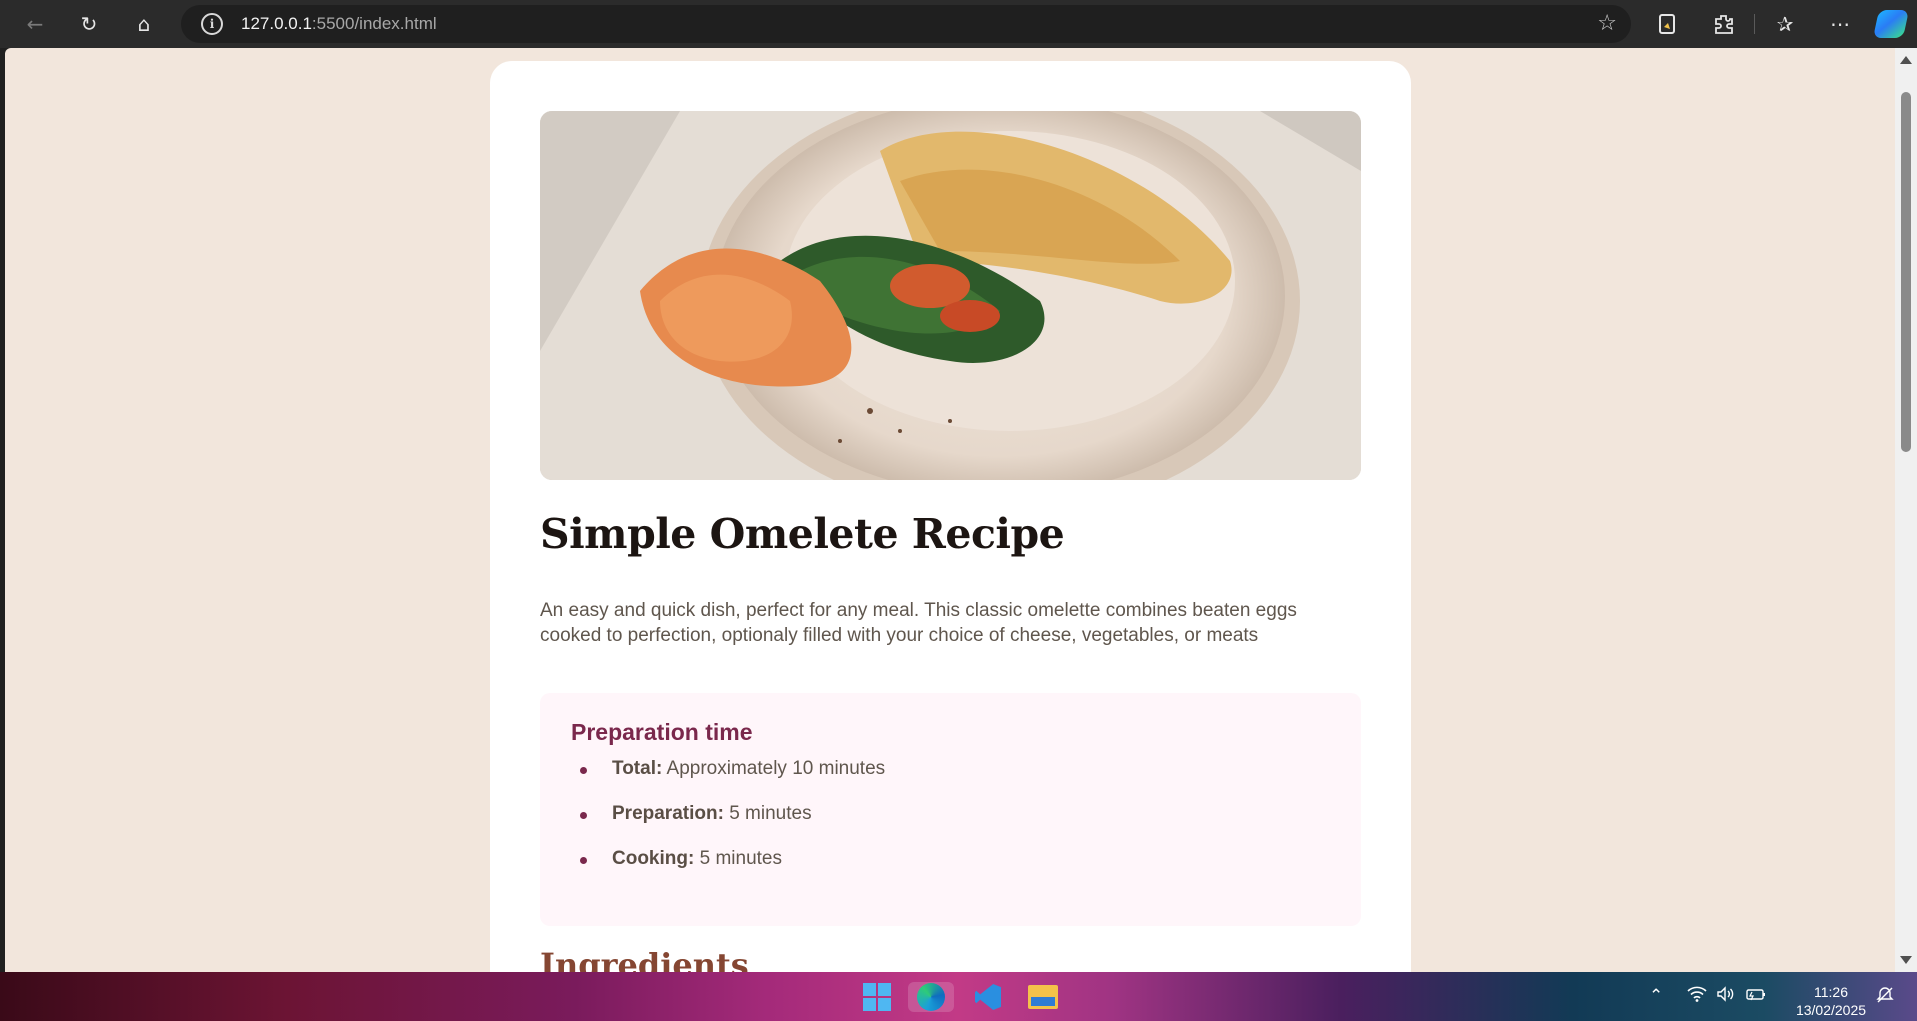 The image size is (1917, 1021). I want to click on favorites-icon: ✰, so click(1785, 24).